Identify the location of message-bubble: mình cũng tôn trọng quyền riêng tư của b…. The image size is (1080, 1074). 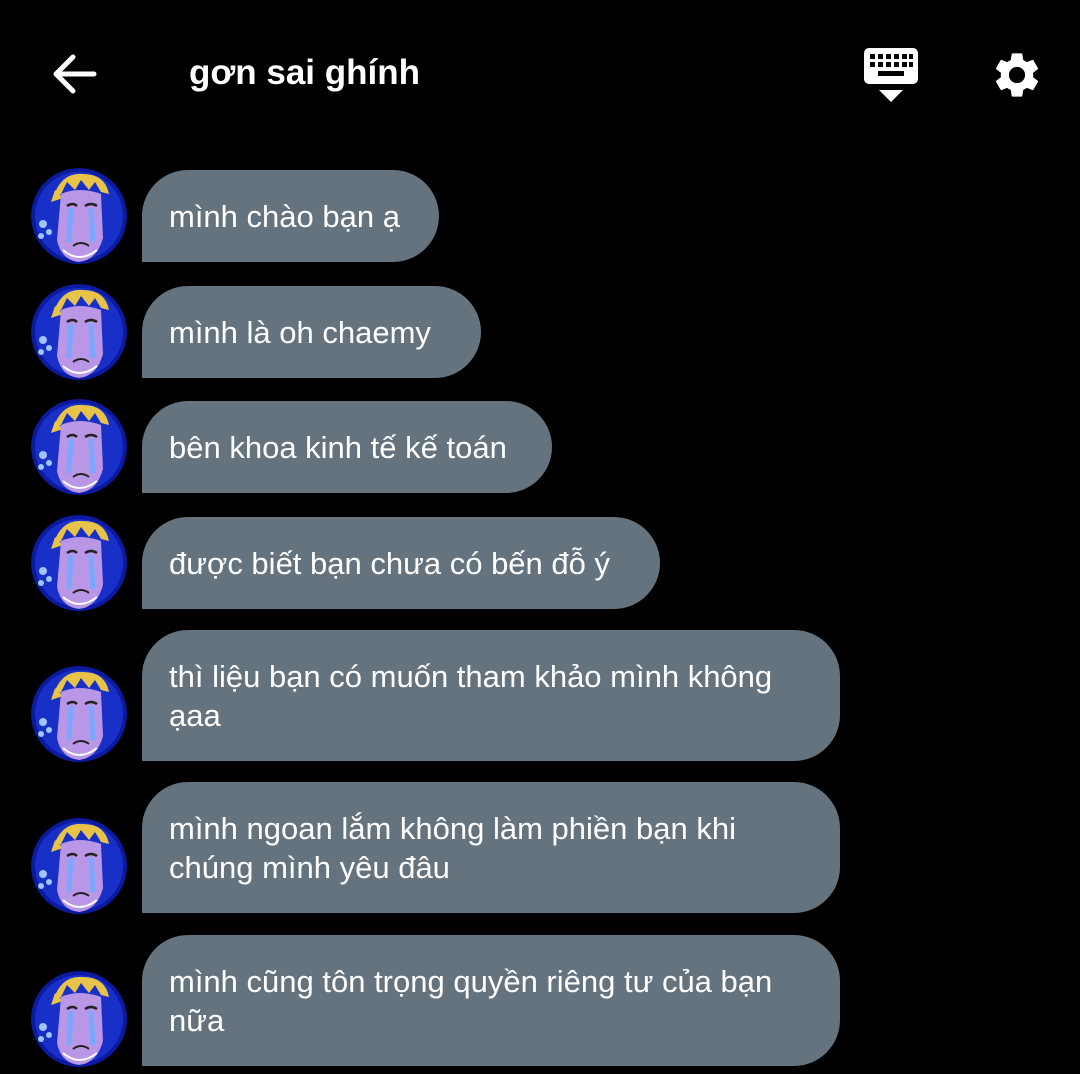
(491, 1000).